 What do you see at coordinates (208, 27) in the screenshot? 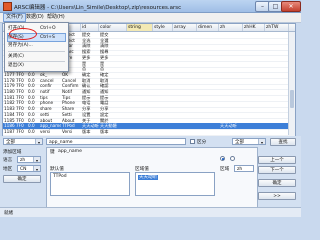
I see `col-header: dimen` at bounding box center [208, 27].